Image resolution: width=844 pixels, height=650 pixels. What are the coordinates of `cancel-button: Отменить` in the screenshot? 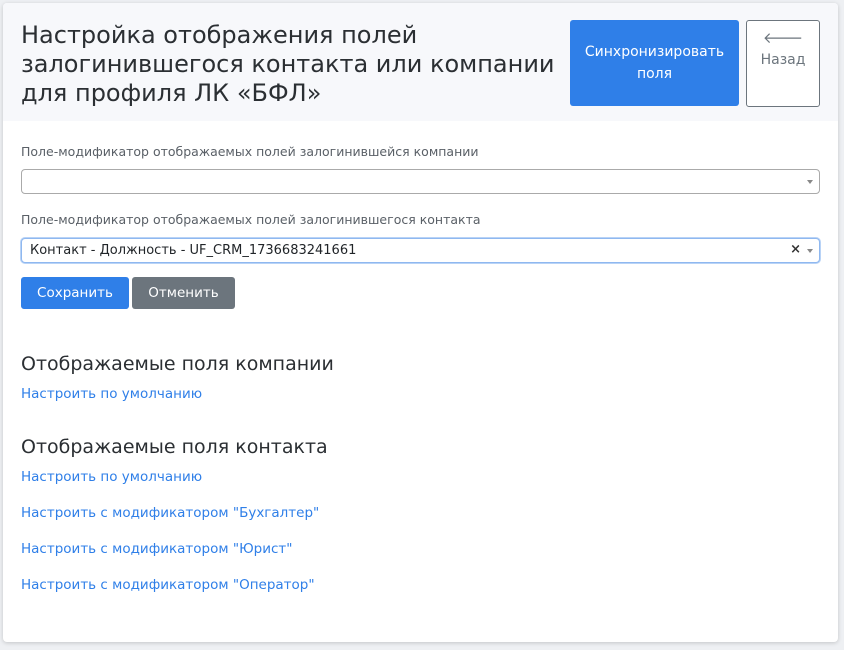 It's located at (183, 293).